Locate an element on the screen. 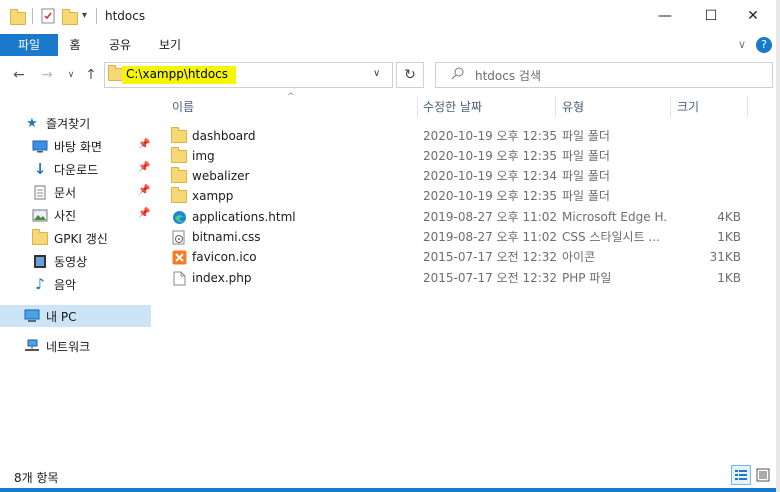 The image size is (780, 492). document-icon is located at coordinates (40, 192).